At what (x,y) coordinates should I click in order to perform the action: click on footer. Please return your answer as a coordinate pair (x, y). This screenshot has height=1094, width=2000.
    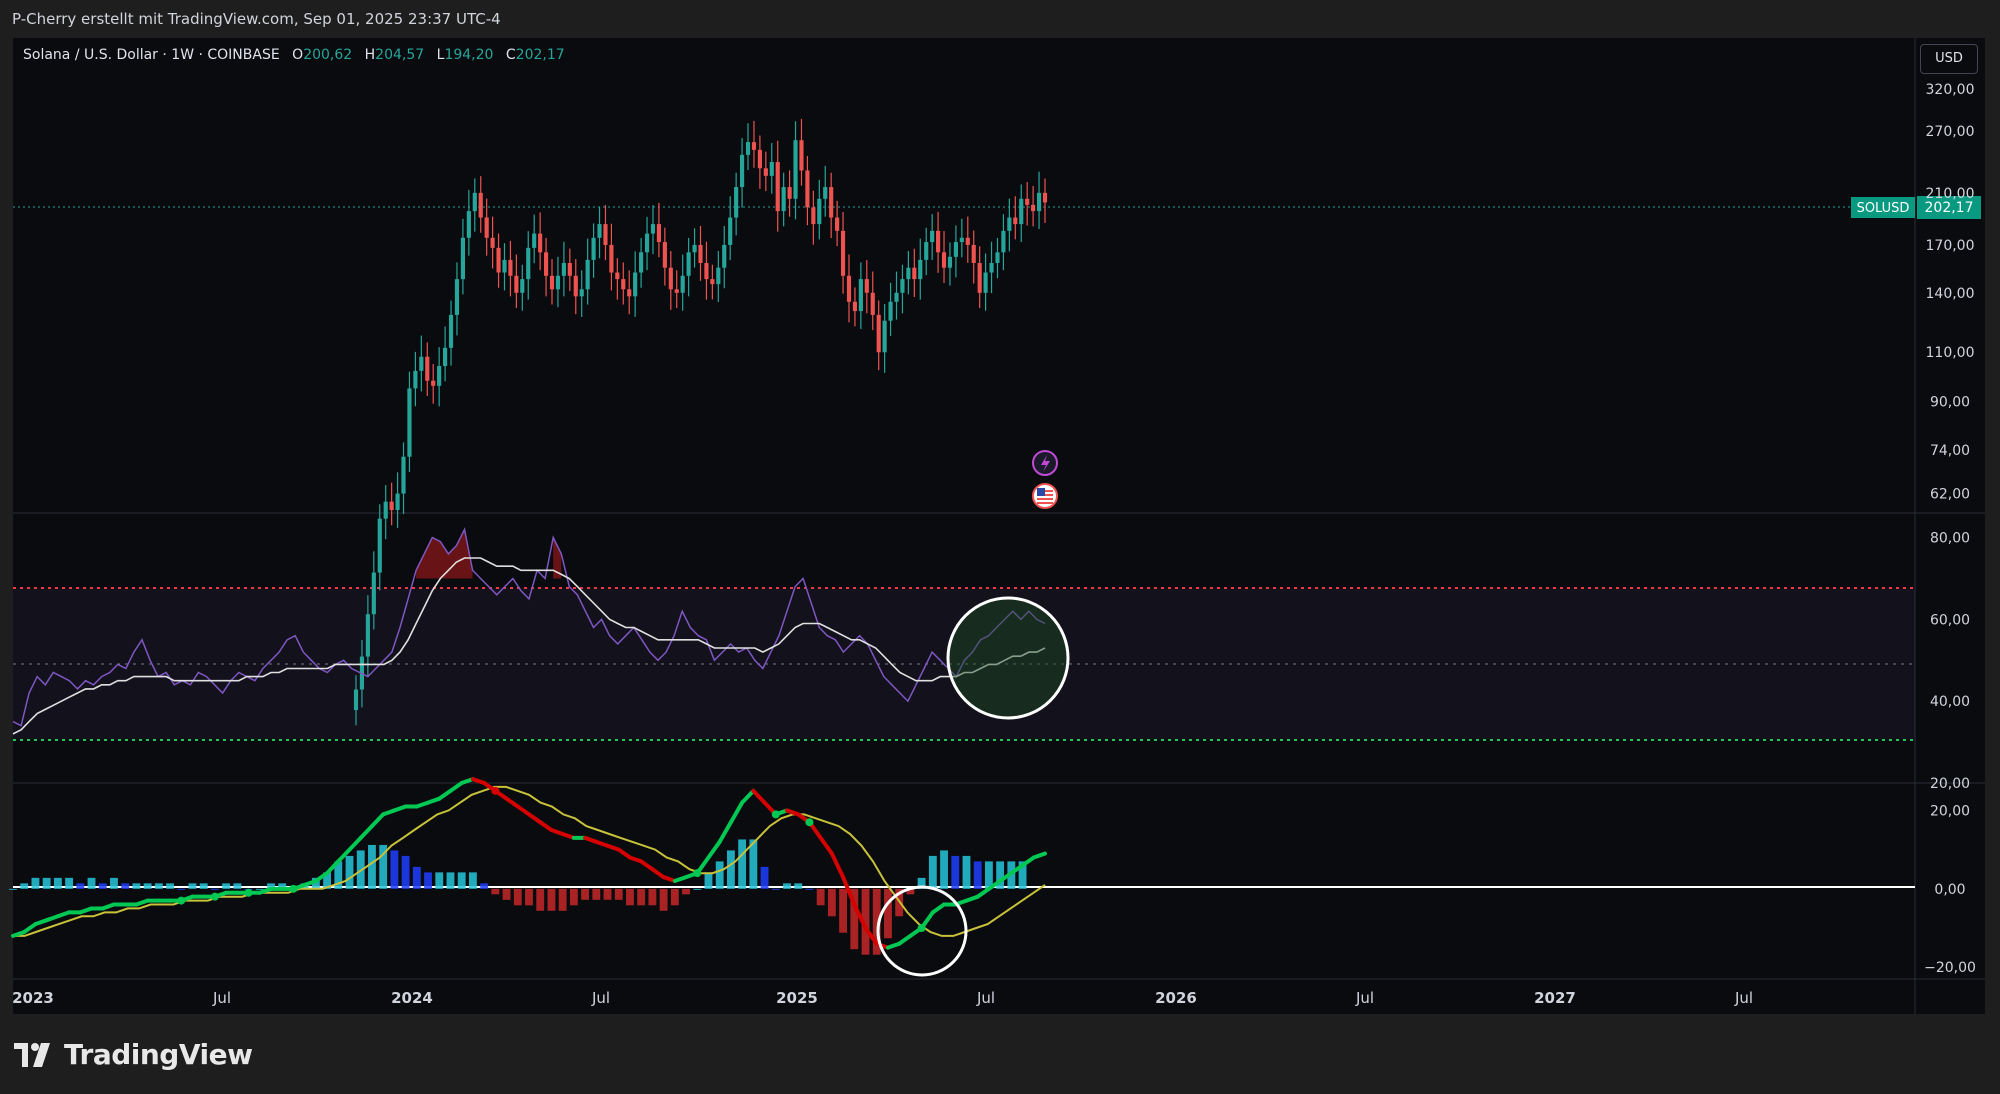
    Looking at the image, I should click on (1000, 1054).